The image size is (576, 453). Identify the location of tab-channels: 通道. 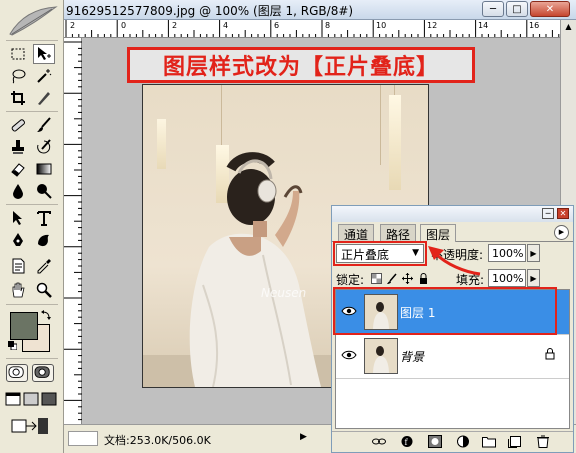
(356, 233).